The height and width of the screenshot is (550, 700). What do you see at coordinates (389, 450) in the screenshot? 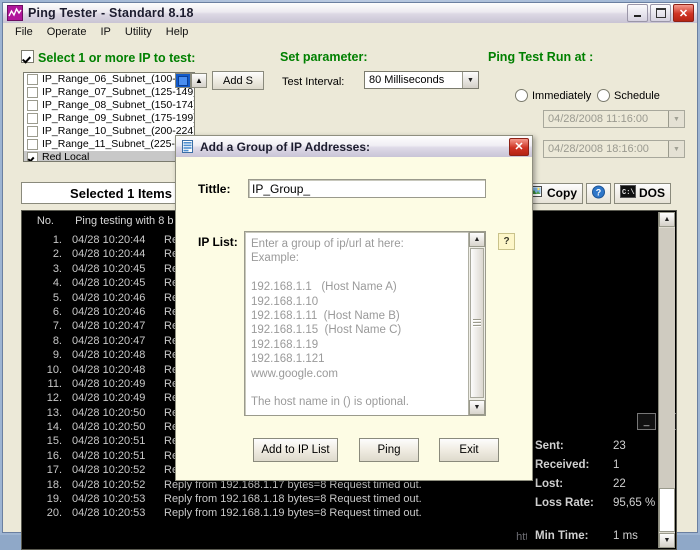
I see `ping-button: Ping` at bounding box center [389, 450].